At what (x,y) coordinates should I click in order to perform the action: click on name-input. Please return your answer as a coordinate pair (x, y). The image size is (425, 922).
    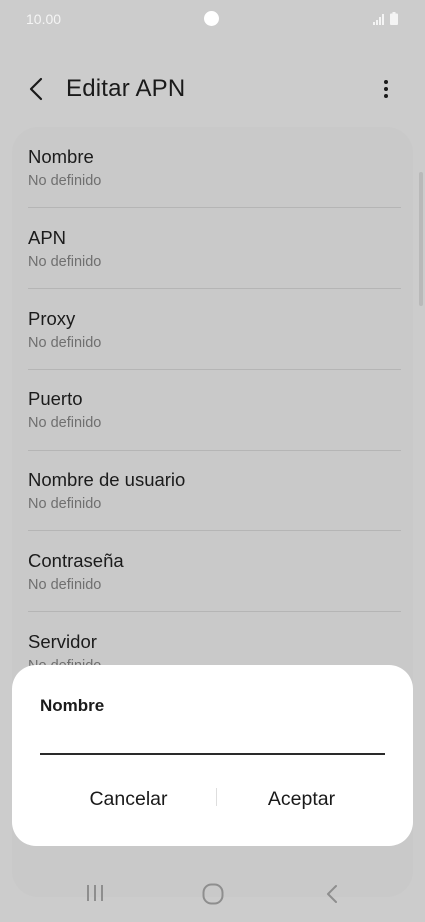
    Looking at the image, I should click on (212, 740).